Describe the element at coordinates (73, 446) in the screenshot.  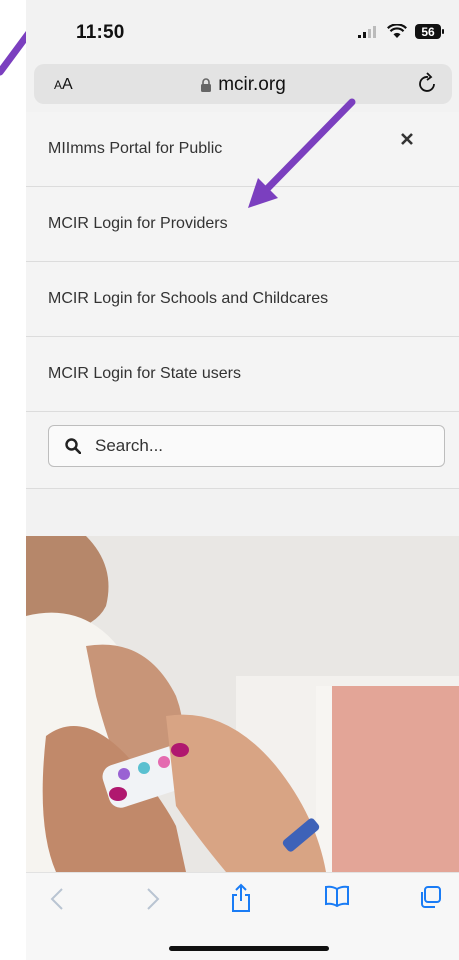
I see `search-icon` at that location.